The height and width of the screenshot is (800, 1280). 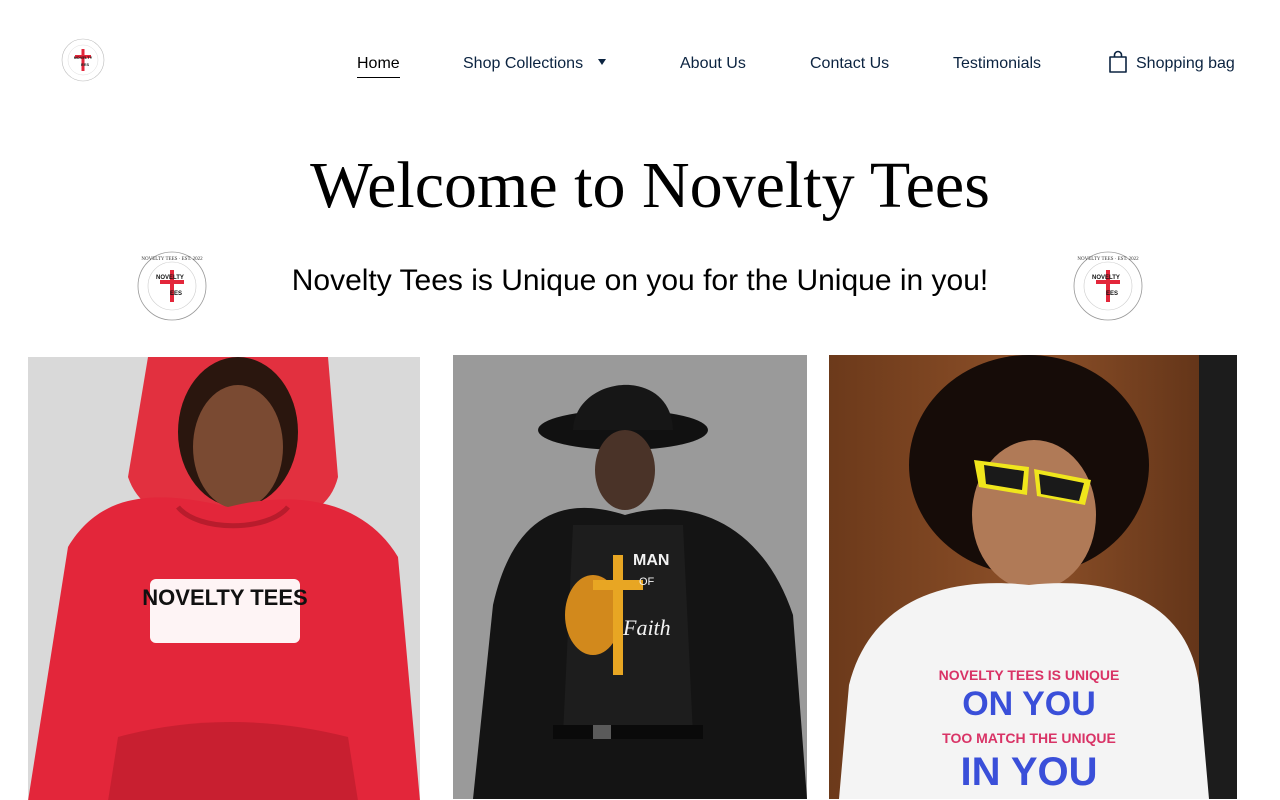 What do you see at coordinates (646, 627) in the screenshot?
I see `shirt-print-faith: Faith` at bounding box center [646, 627].